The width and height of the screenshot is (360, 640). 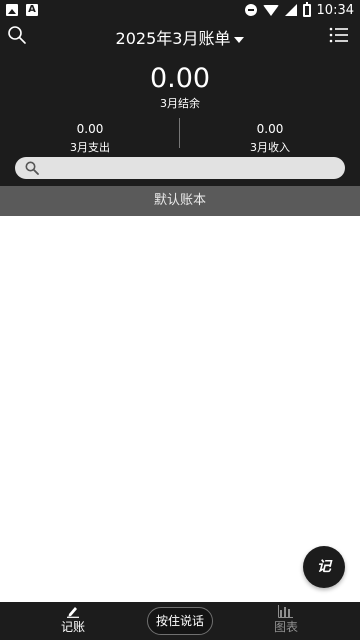 I want to click on cell-signal-icon, so click(x=290, y=10).